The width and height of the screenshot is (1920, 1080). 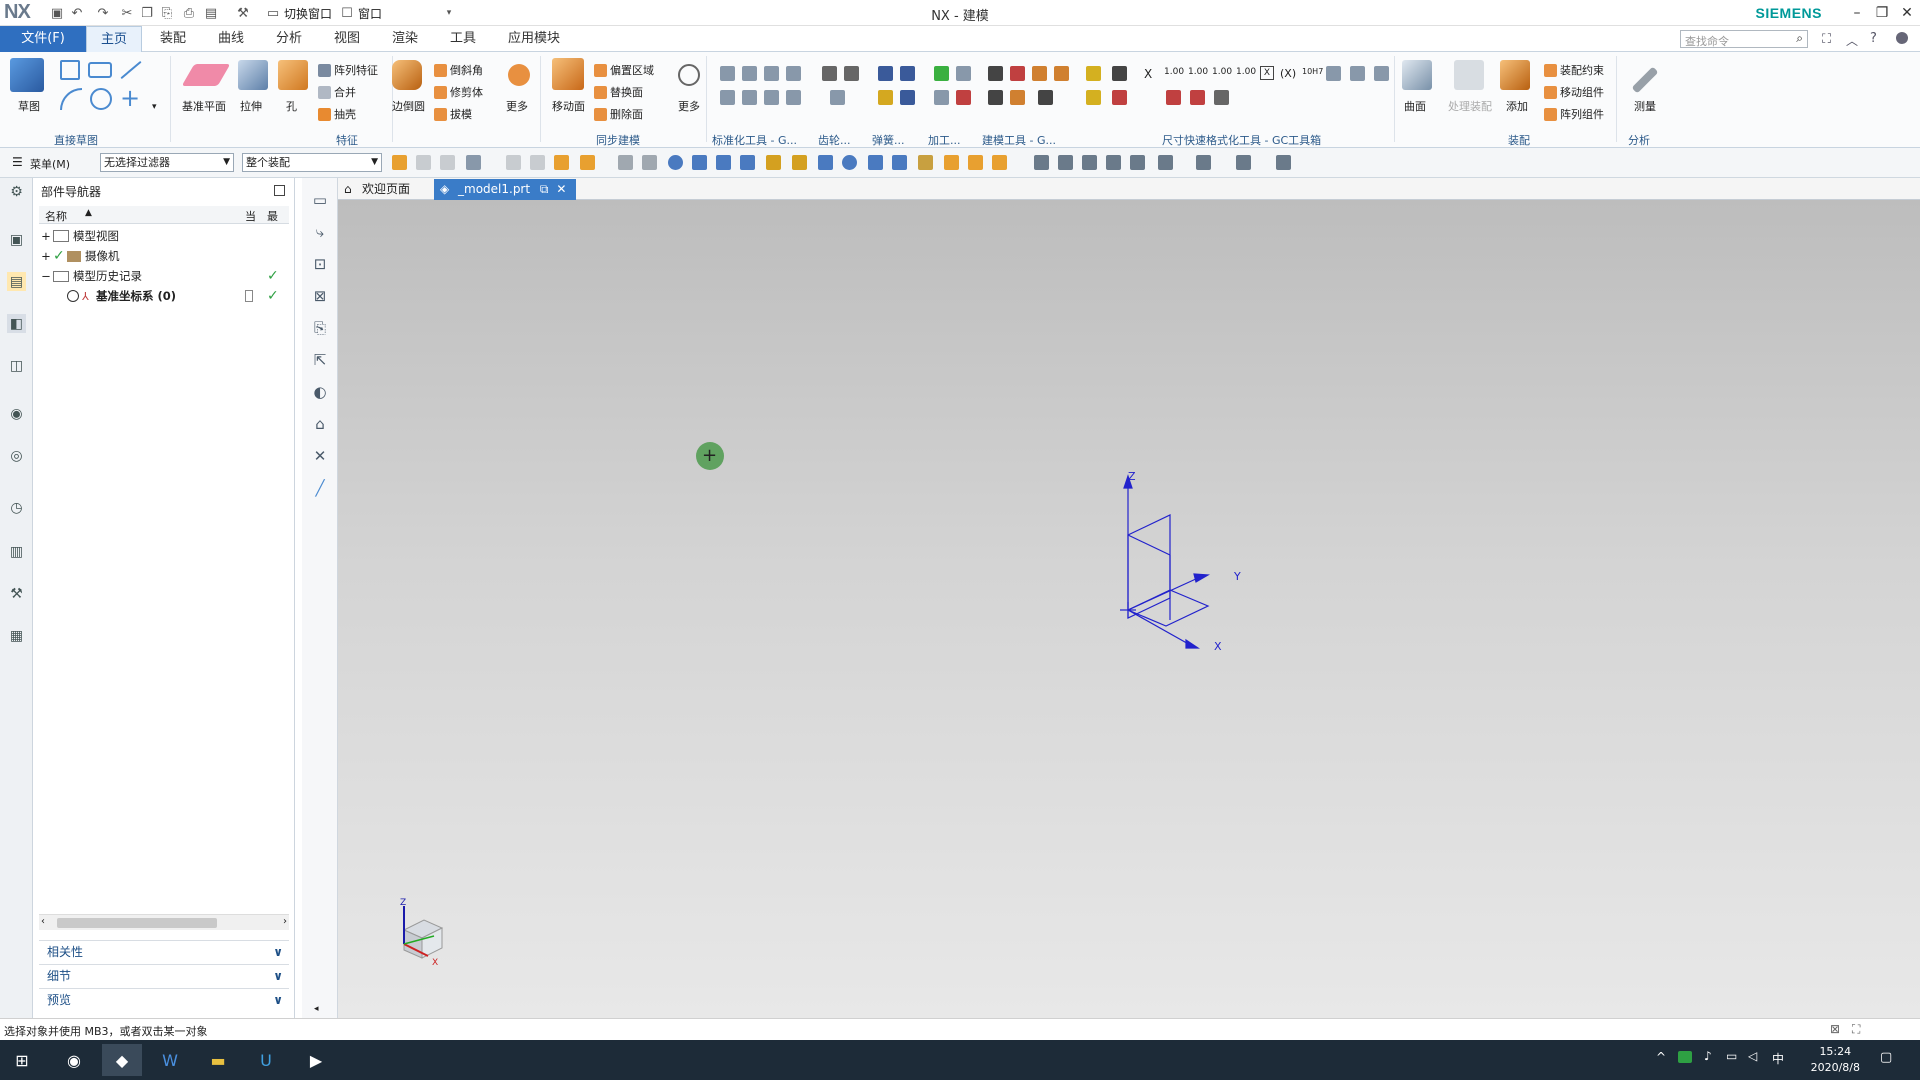 I want to click on dim-paren-x-button: (X), so click(x=1288, y=73).